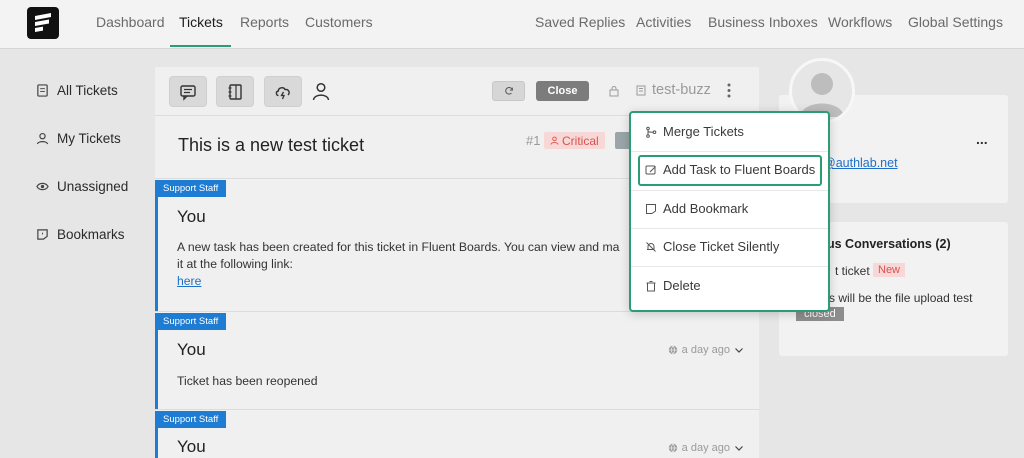 The width and height of the screenshot is (1024, 458). Describe the element at coordinates (580, 22) in the screenshot. I see `nav-saved-replies: Saved Replies` at that location.